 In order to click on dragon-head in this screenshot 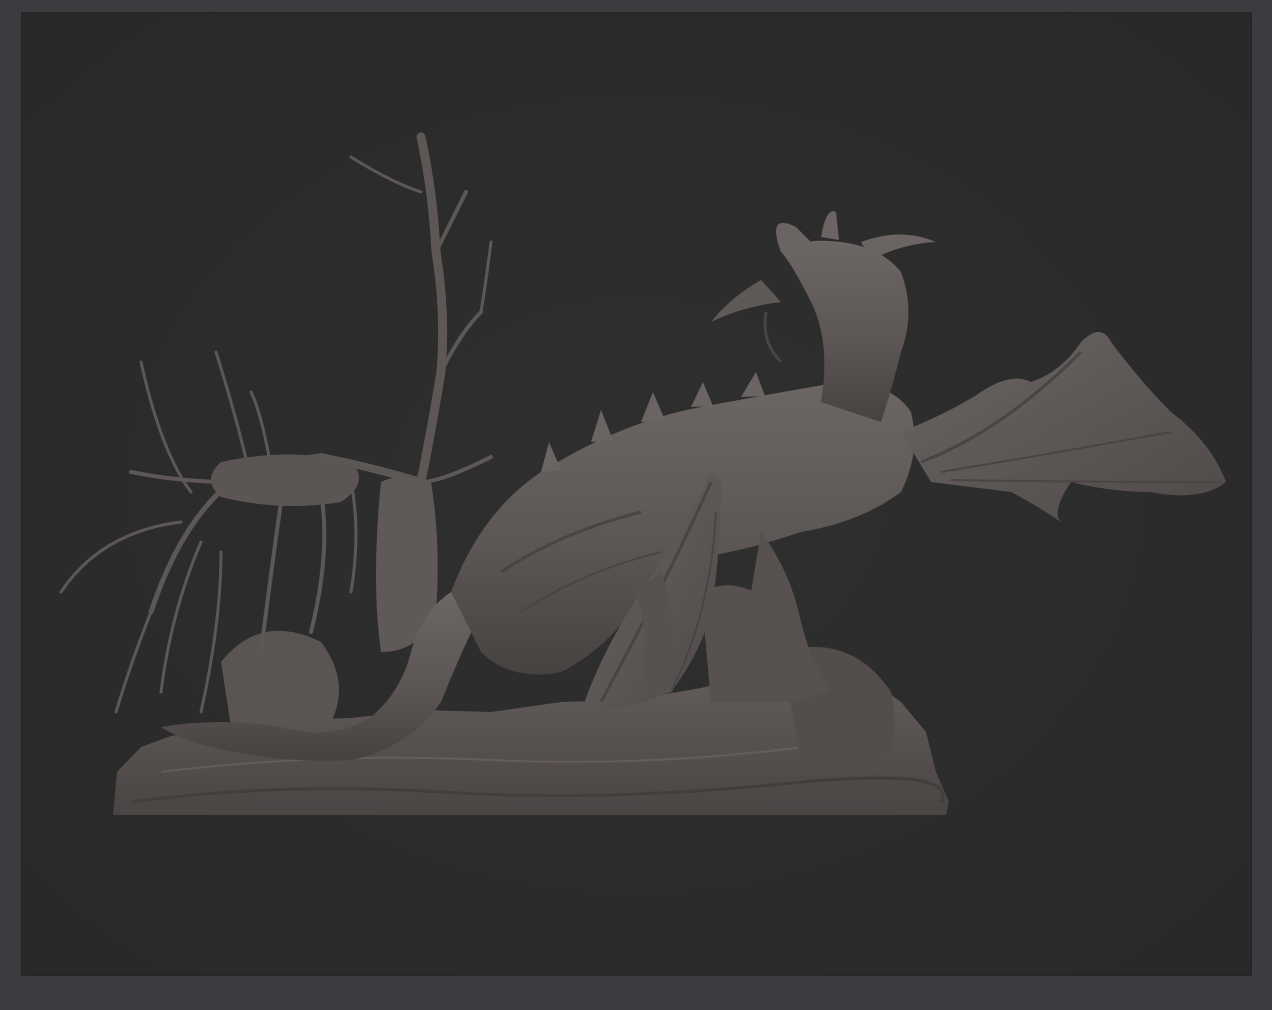, I will do `click(823, 316)`.